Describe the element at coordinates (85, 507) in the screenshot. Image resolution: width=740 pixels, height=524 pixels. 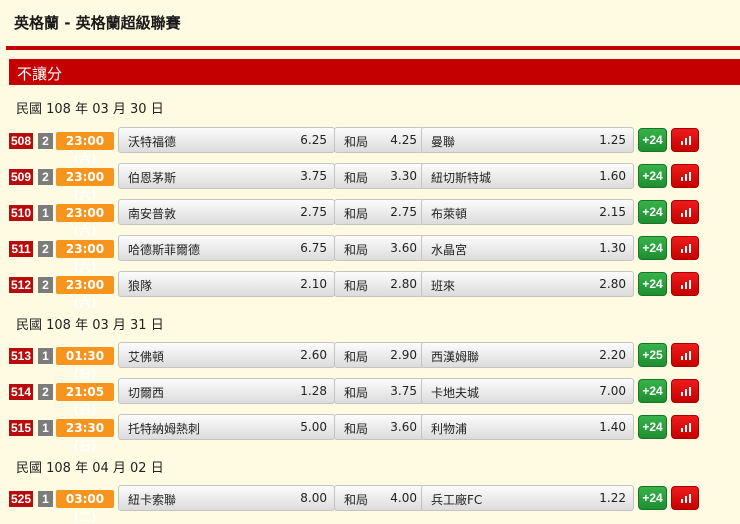
I see `kickoff-time: 03:00 (二)` at that location.